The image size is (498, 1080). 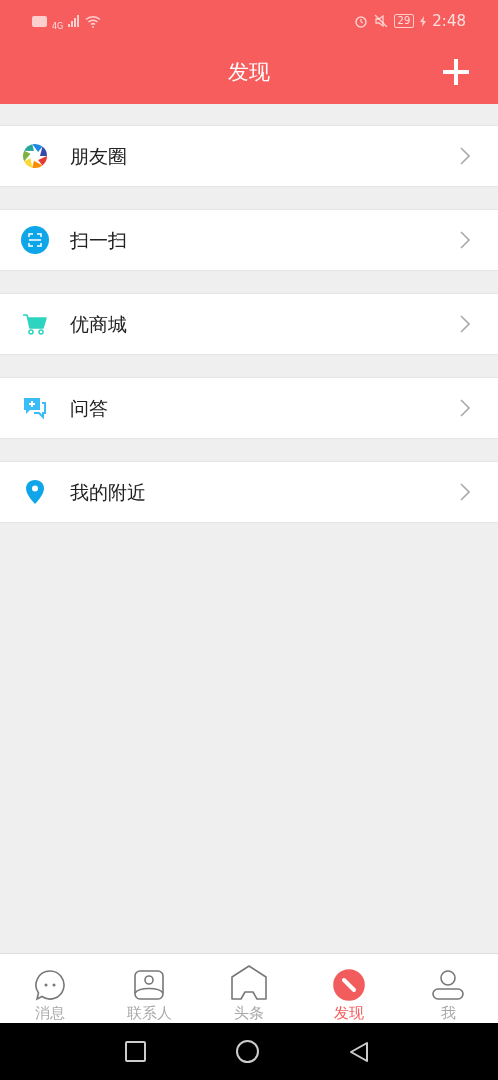 What do you see at coordinates (448, 1013) in the screenshot?
I see `tab-label: 我` at bounding box center [448, 1013].